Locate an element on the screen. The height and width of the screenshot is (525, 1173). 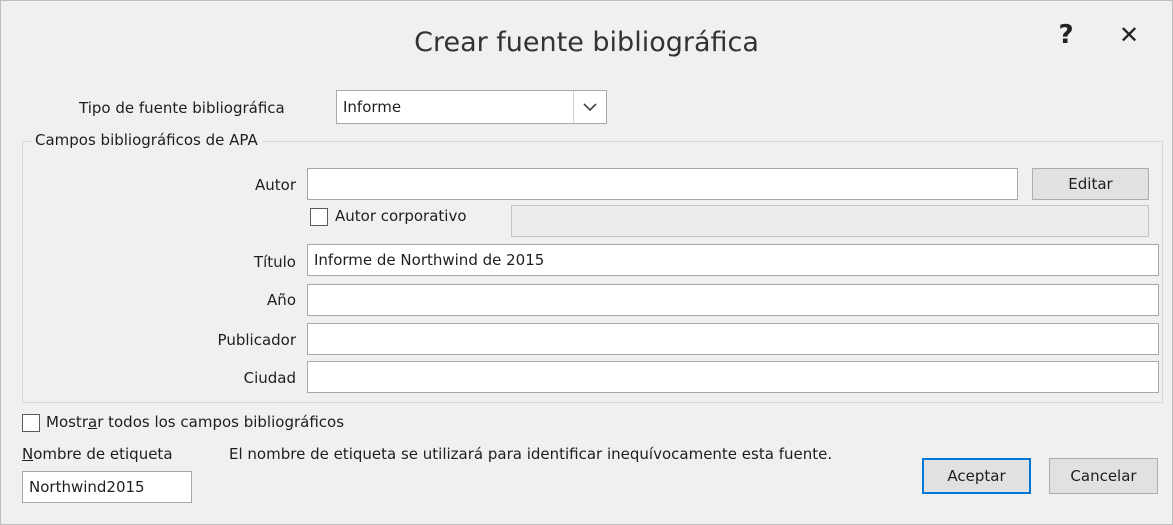
show-all-fields-label: Mostrar todos los campos bibliográficos is located at coordinates (195, 422).